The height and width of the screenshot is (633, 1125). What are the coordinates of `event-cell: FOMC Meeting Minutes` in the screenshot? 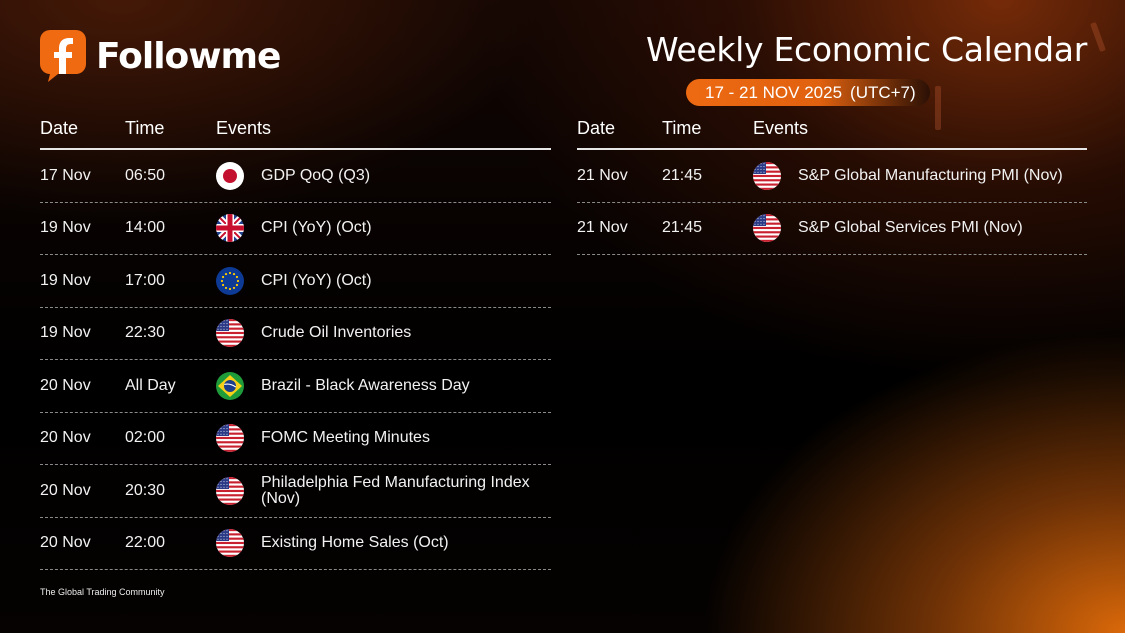 It's located at (383, 438).